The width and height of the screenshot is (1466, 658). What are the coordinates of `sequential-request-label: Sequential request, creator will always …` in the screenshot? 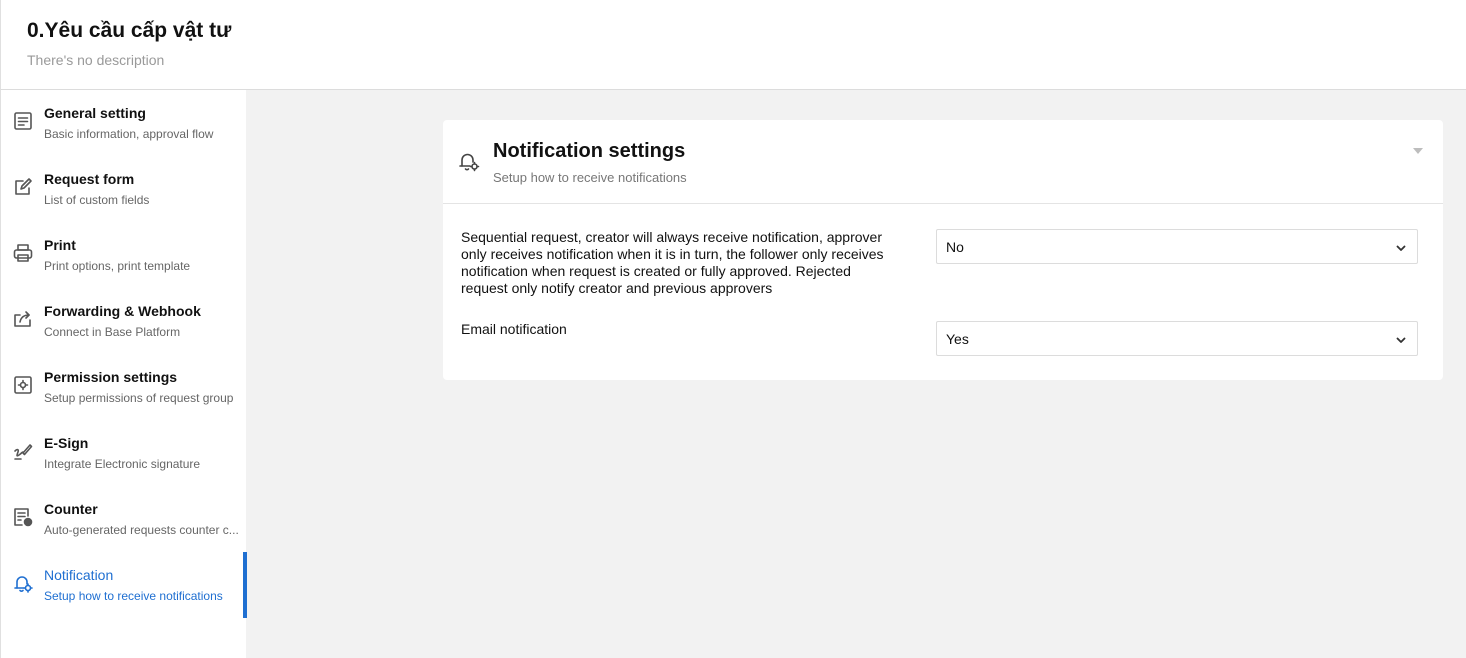 It's located at (672, 262).